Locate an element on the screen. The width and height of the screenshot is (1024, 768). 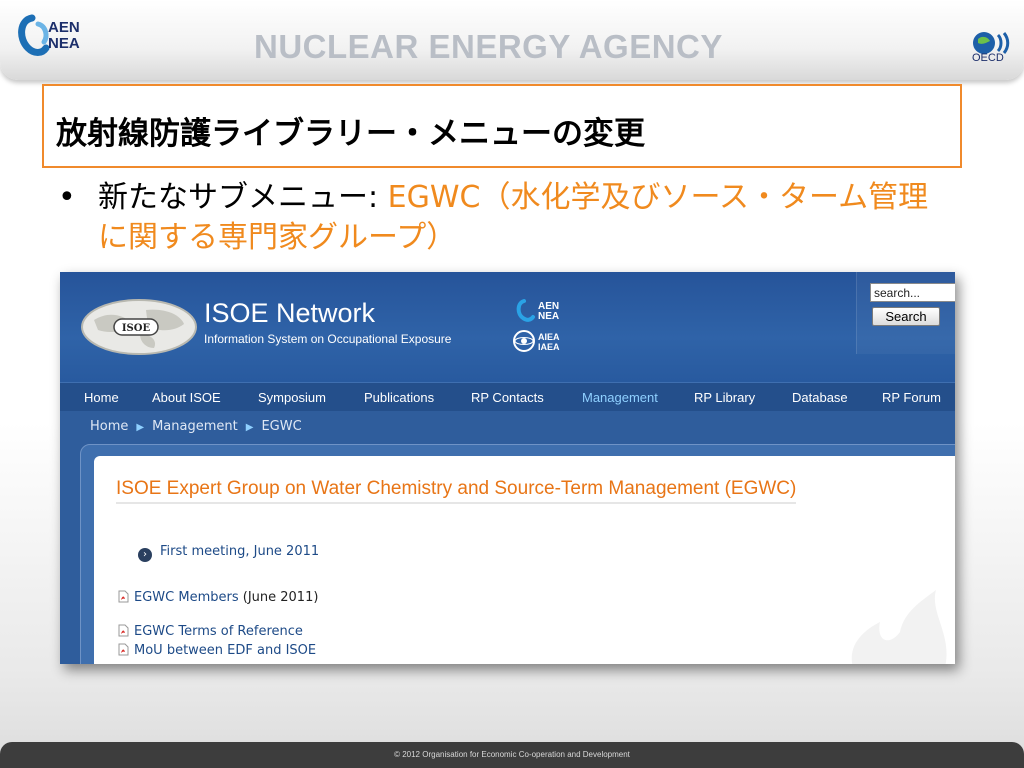
breadcrumb-home: Home is located at coordinates (109, 426).